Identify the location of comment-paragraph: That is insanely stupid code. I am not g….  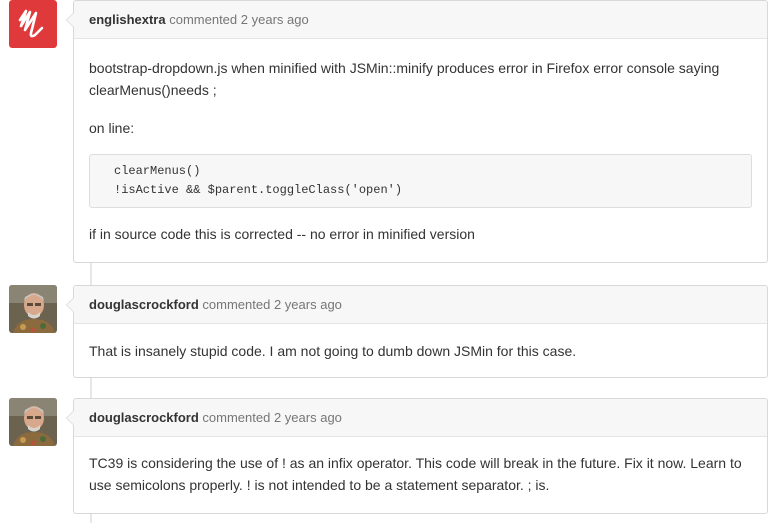
(333, 351).